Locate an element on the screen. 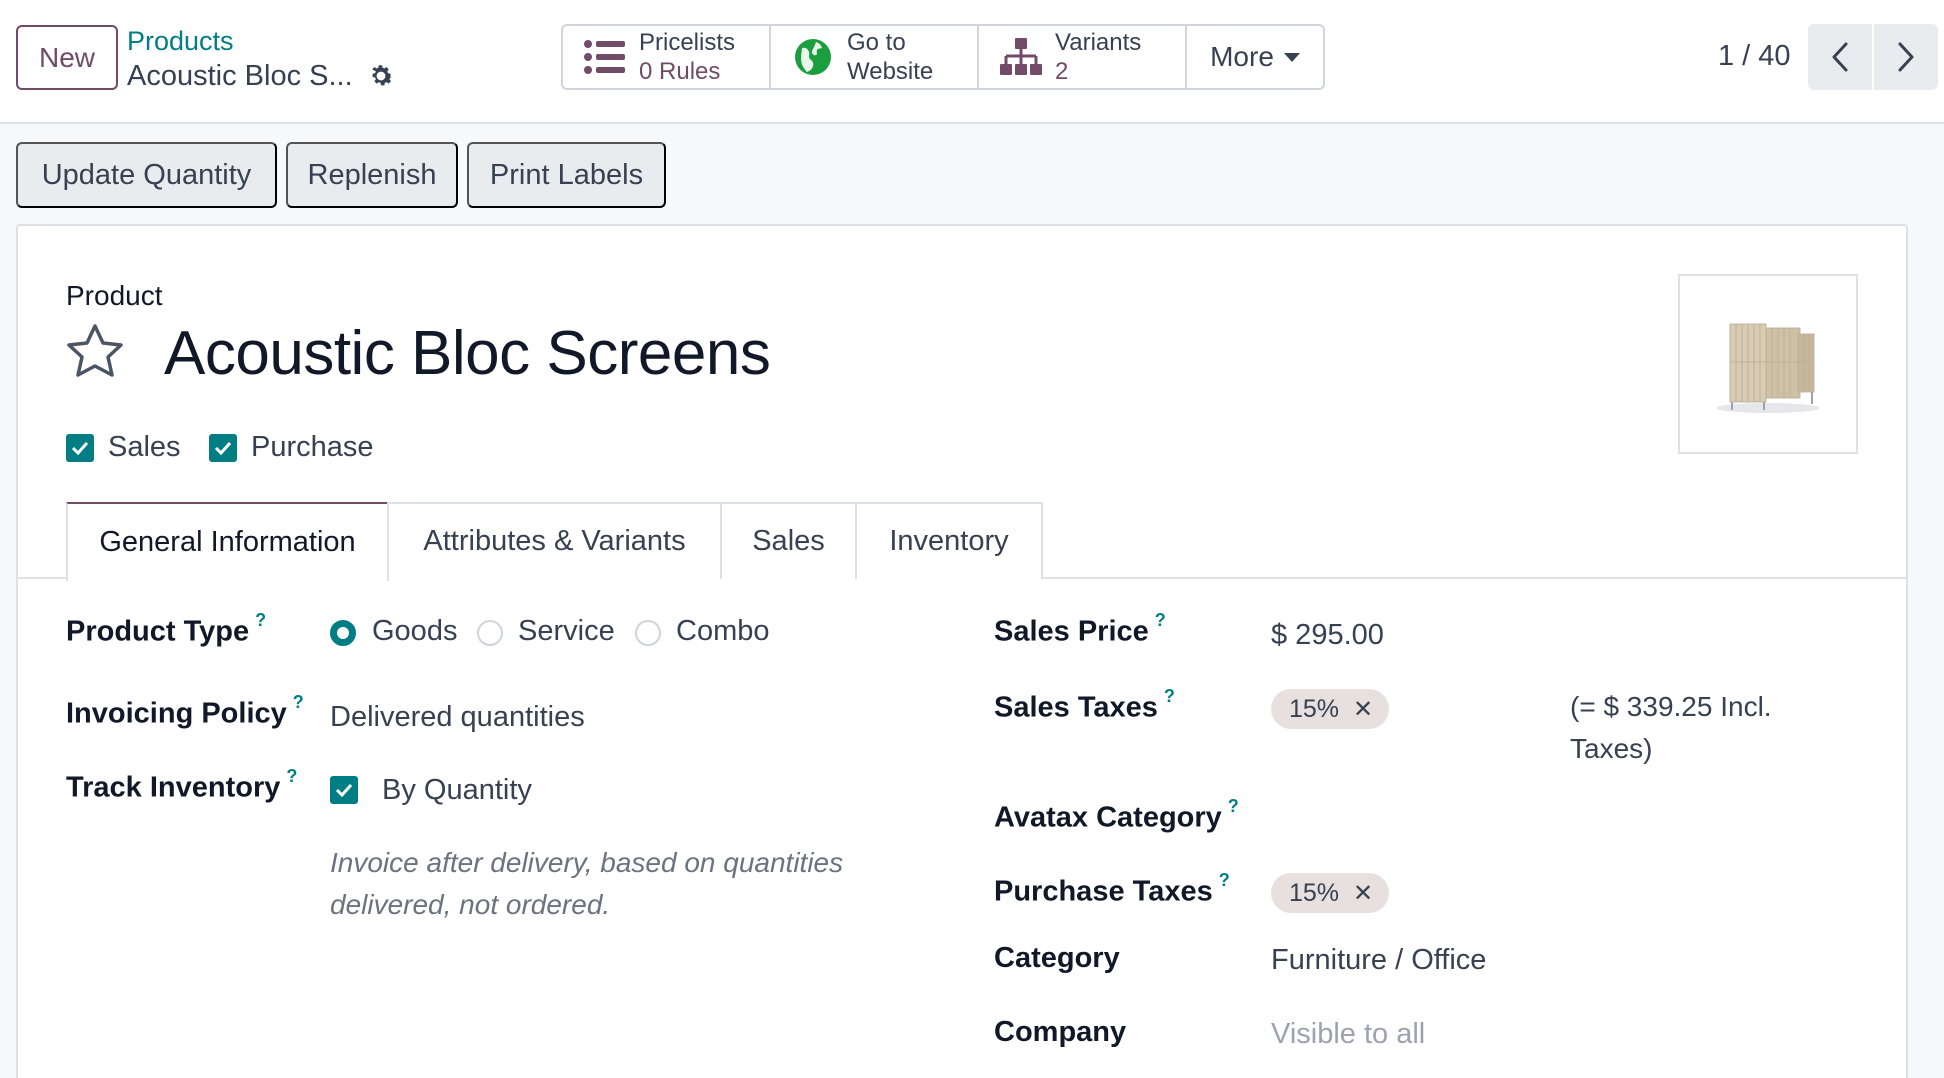 The height and width of the screenshot is (1078, 1944). purchase-tax-tag-label: 15% is located at coordinates (1314, 892).